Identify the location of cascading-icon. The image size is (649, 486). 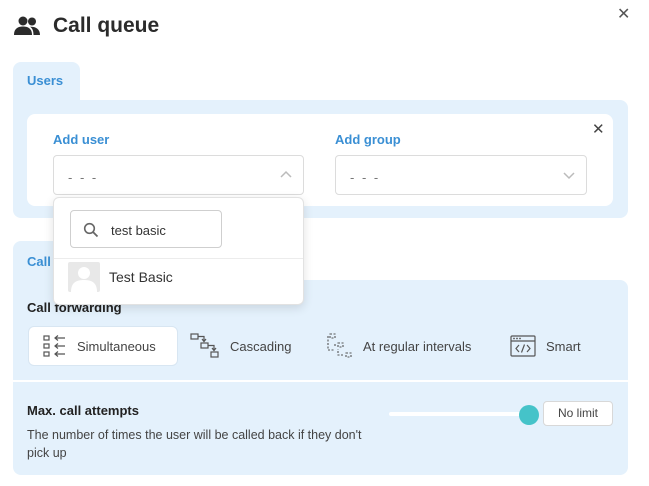
(204, 345).